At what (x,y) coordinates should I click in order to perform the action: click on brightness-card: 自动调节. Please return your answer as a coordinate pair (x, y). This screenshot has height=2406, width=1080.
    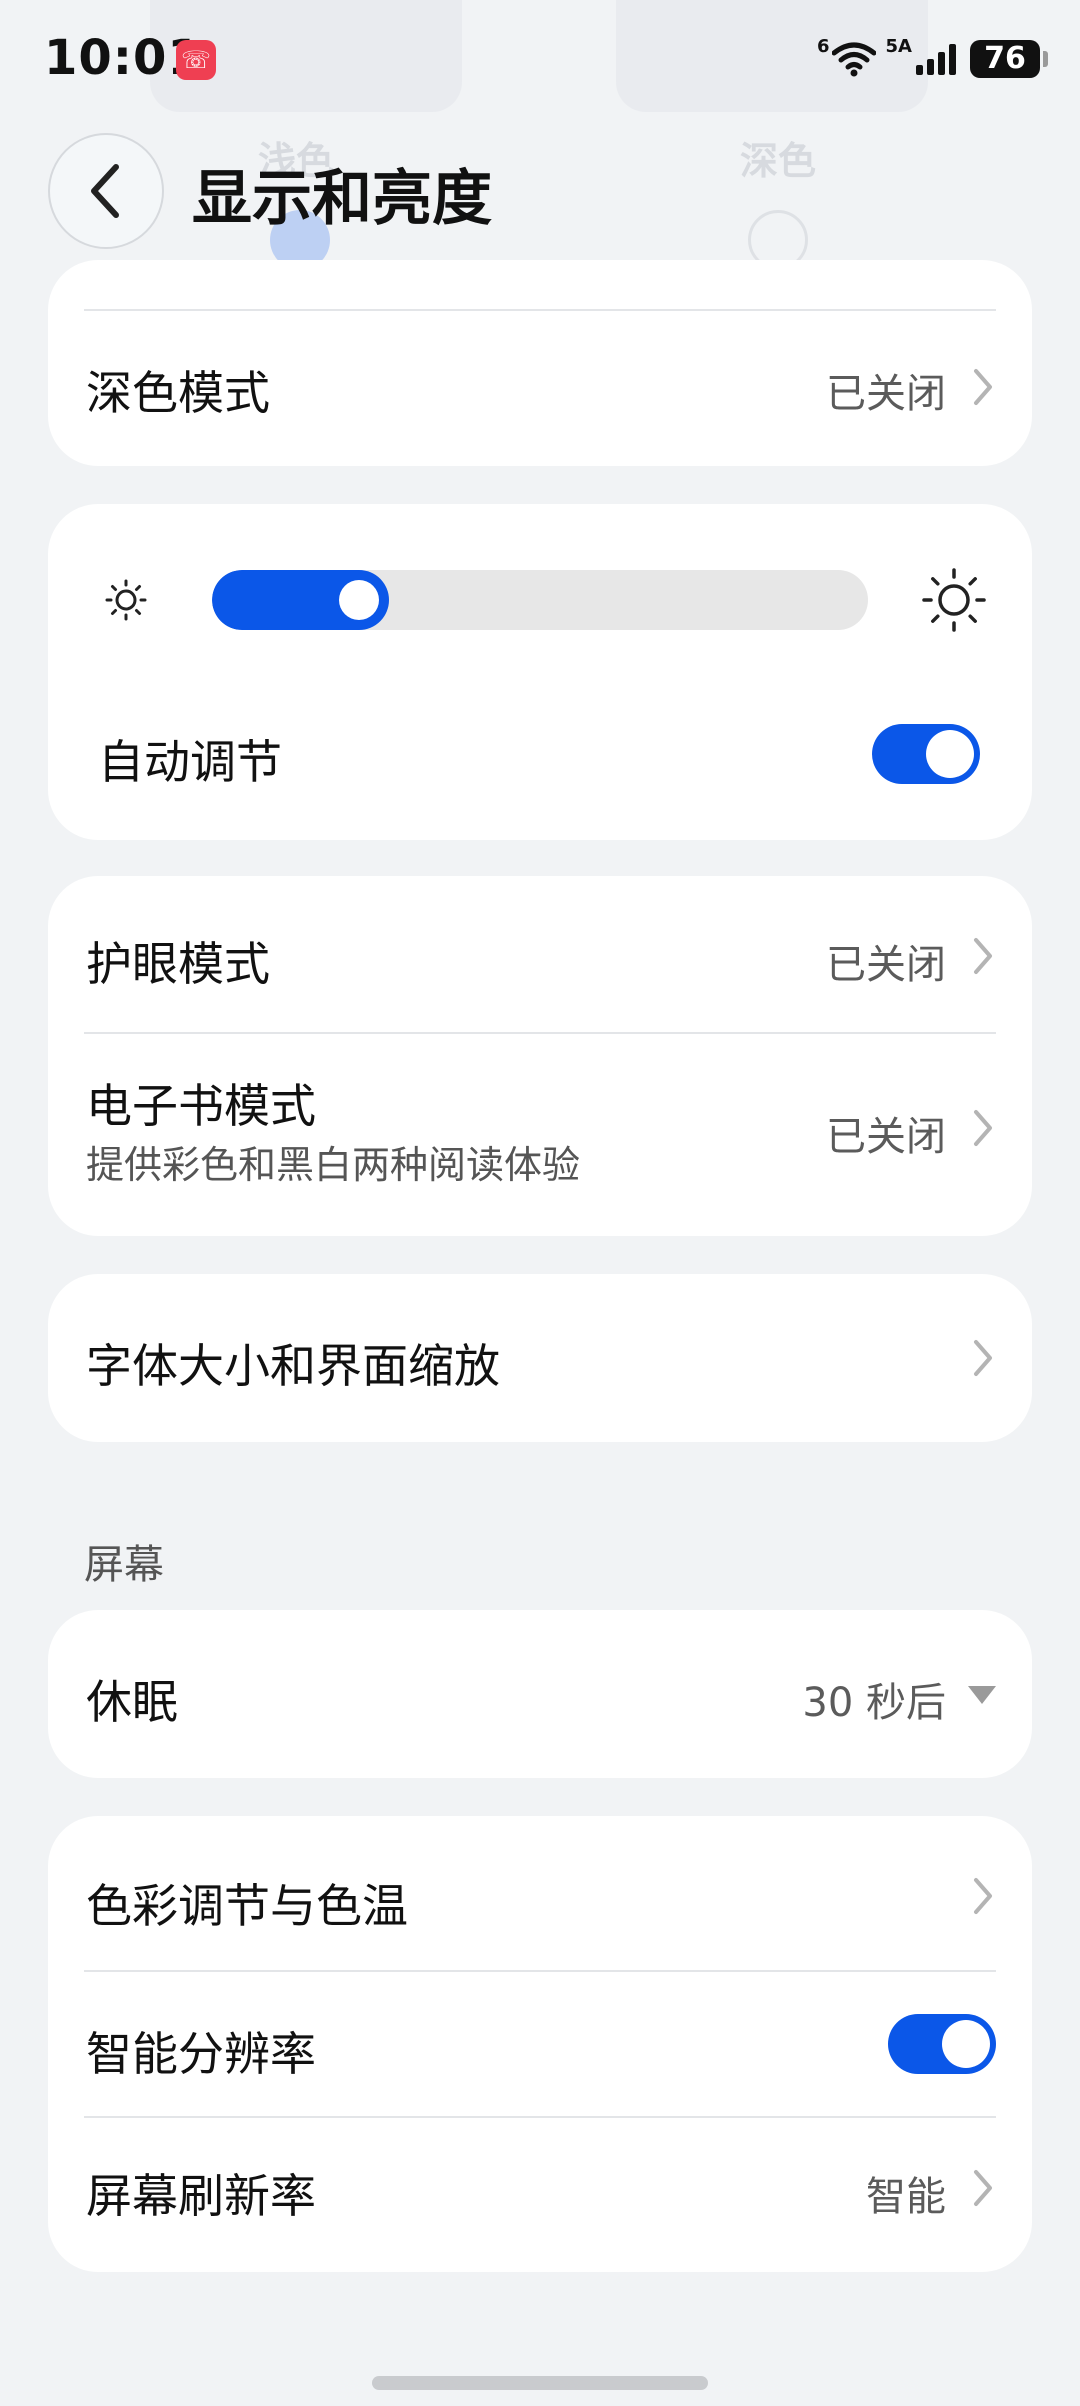
    Looking at the image, I should click on (540, 672).